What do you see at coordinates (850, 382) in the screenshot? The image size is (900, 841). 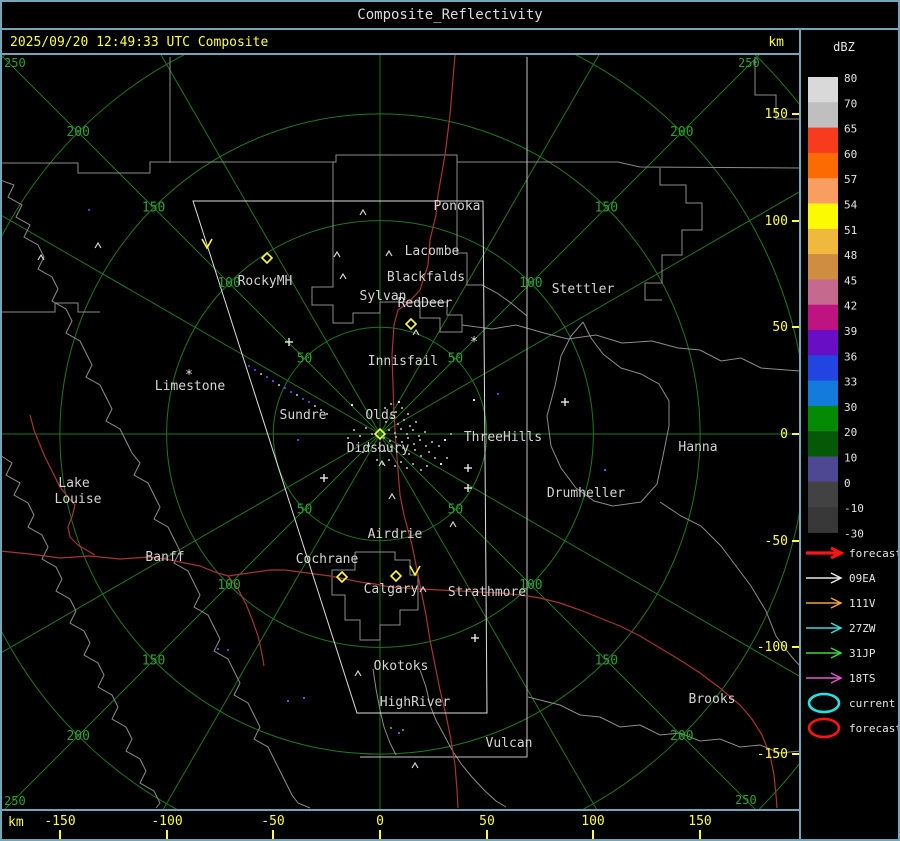 I see `dbz-scale-label: 33` at bounding box center [850, 382].